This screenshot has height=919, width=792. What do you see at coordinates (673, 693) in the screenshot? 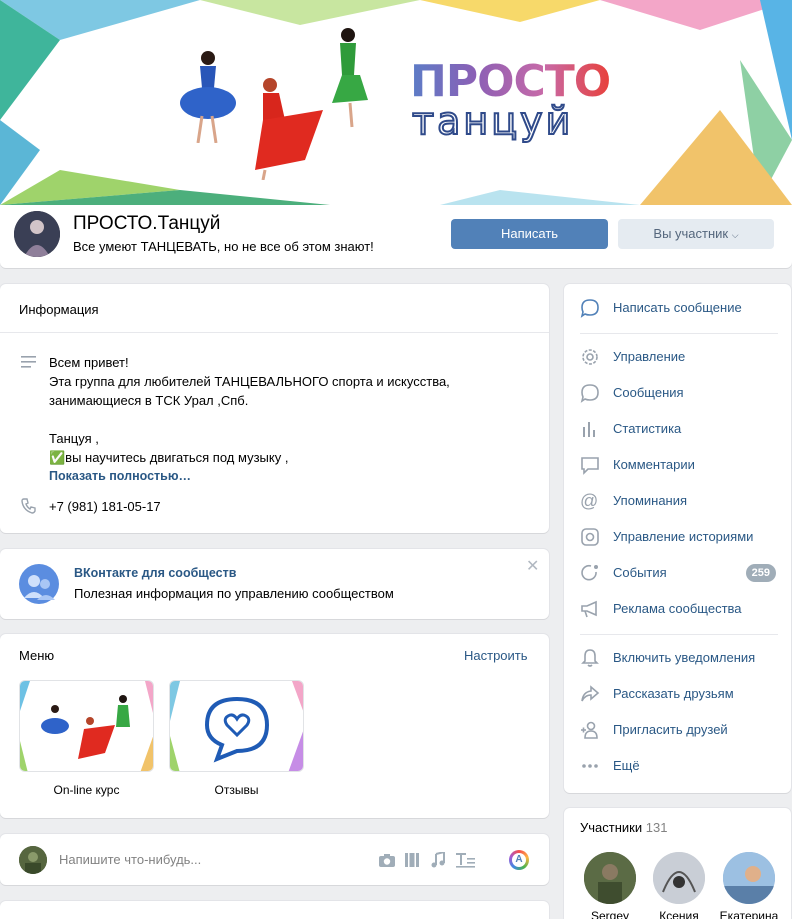
I see `sidebar-item-label: Рассказать друзьям` at bounding box center [673, 693].